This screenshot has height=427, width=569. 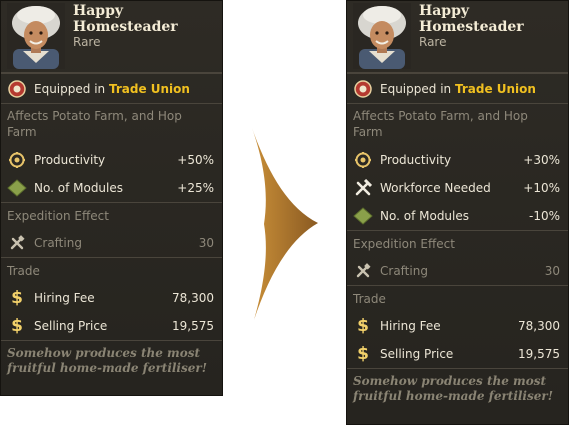 What do you see at coordinates (195, 188) in the screenshot?
I see `effect-value: +25%` at bounding box center [195, 188].